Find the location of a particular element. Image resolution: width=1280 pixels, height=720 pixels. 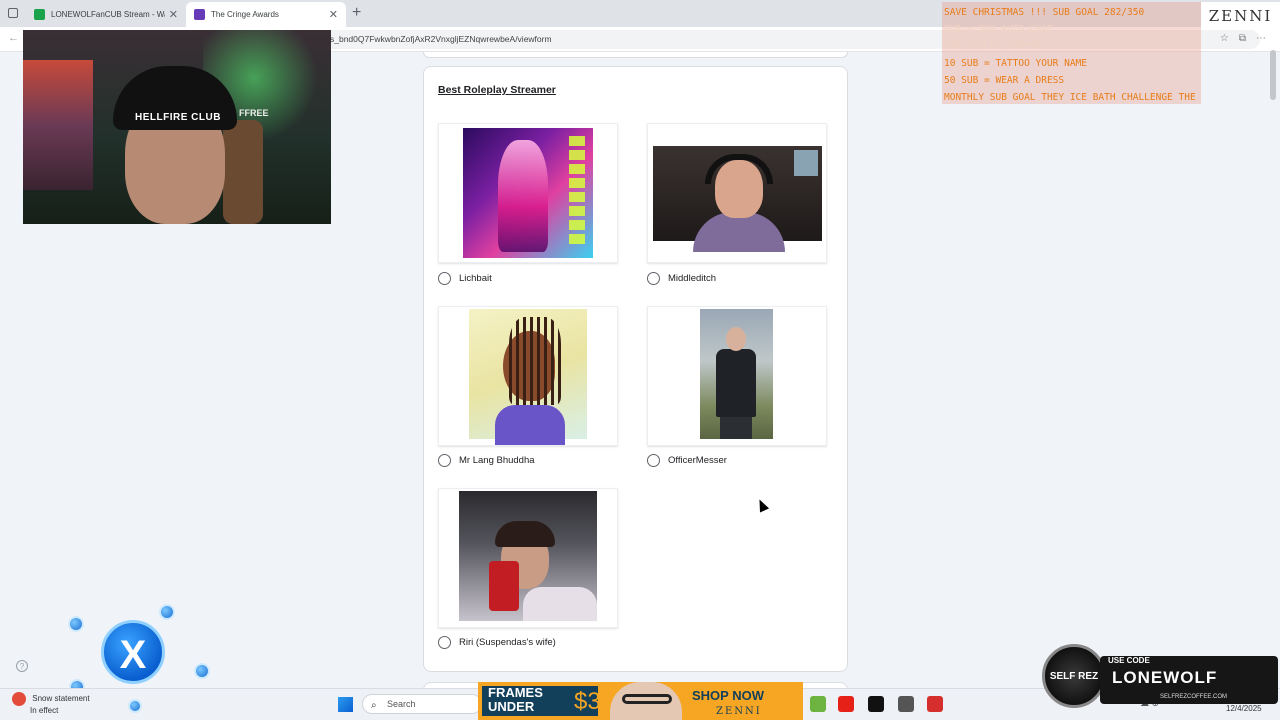

ad-cta: SHOP NOW is located at coordinates (728, 695).